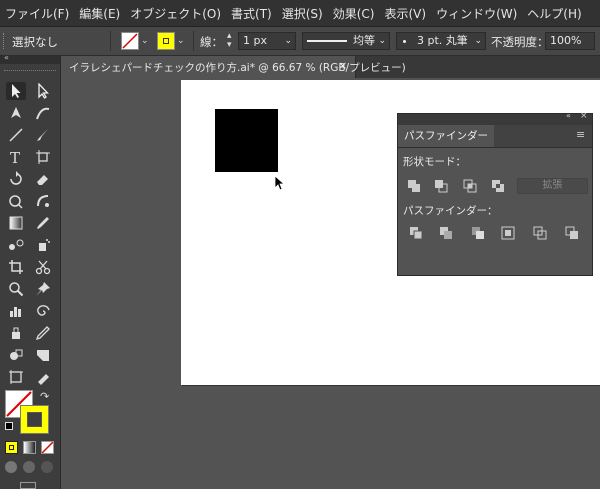  I want to click on exclude-icon, so click(498, 186).